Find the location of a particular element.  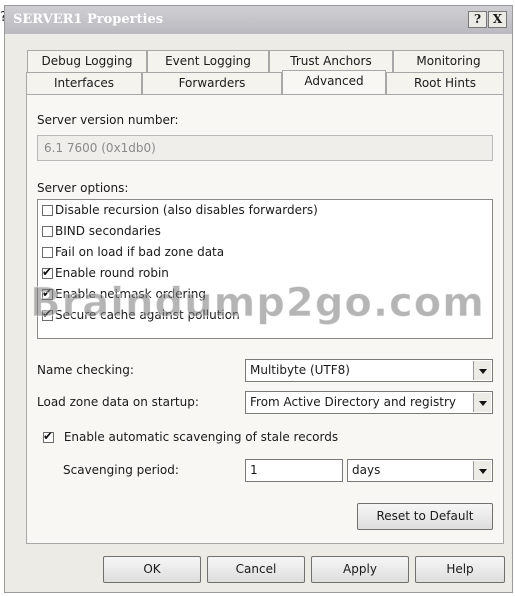

tab-interfaces: Interfaces is located at coordinates (84, 83).